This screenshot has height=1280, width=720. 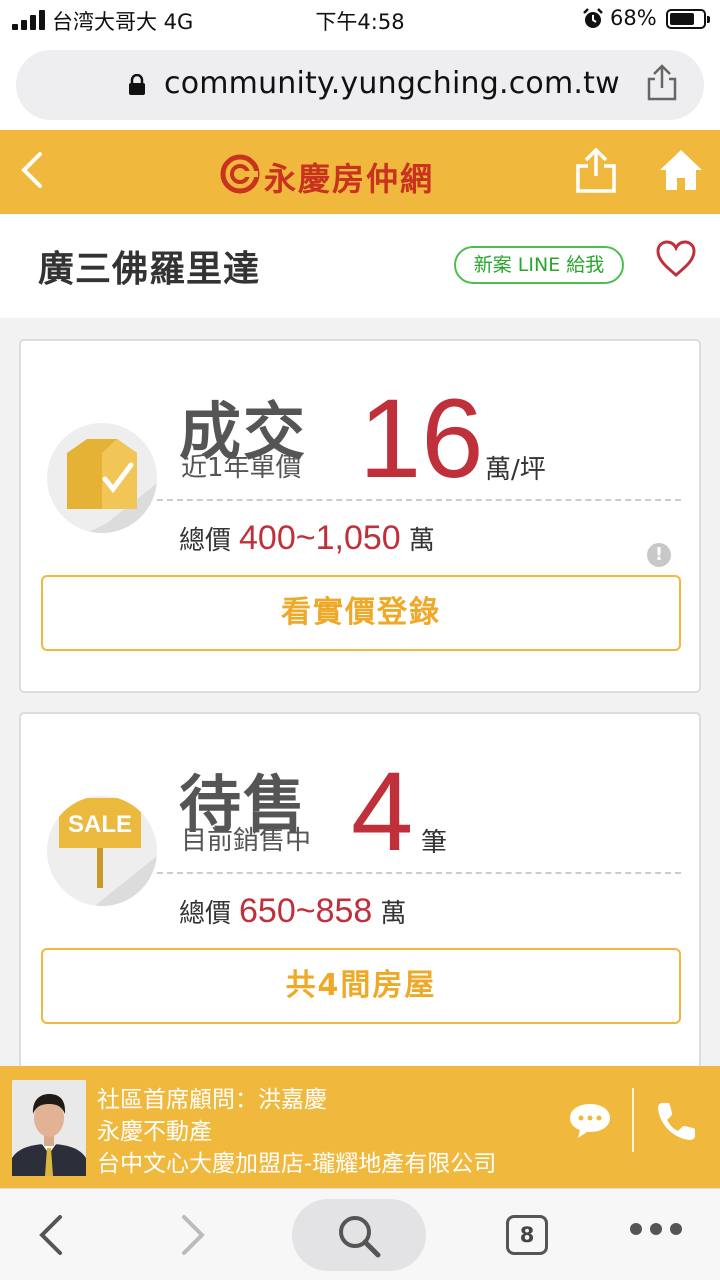 What do you see at coordinates (361, 613) in the screenshot?
I see `view-transactions-button: 看實價登錄` at bounding box center [361, 613].